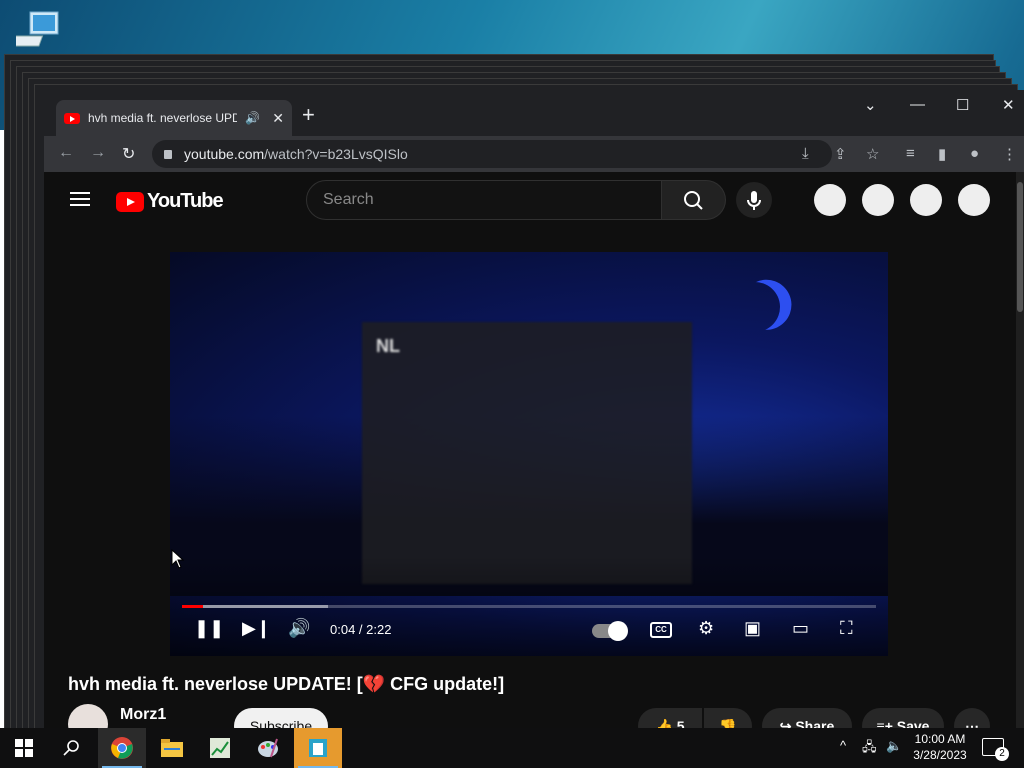 This screenshot has height=768, width=1024. What do you see at coordinates (940, 755) in the screenshot?
I see `clock-date: 3/28/2023` at bounding box center [940, 755].